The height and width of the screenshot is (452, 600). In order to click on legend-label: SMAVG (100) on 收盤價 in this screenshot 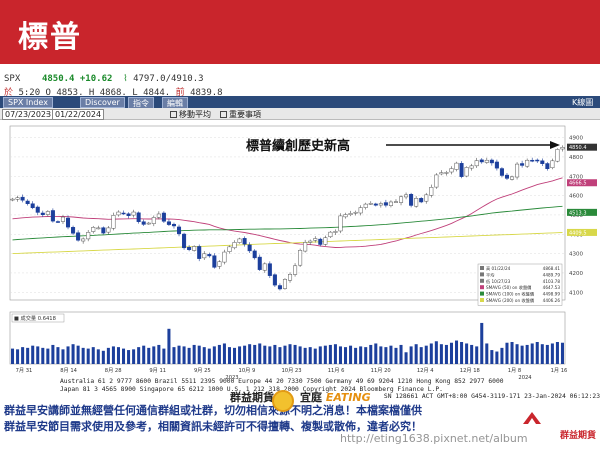, I will do `click(510, 294)`.